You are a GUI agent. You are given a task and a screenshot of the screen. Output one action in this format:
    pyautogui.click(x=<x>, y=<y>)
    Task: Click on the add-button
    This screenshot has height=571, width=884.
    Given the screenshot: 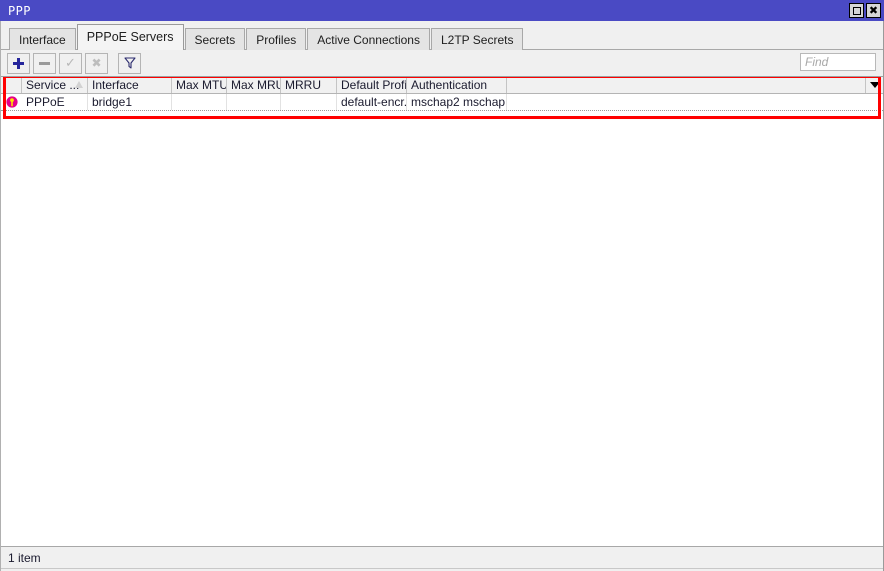 What is the action you would take?
    pyautogui.click(x=18, y=63)
    